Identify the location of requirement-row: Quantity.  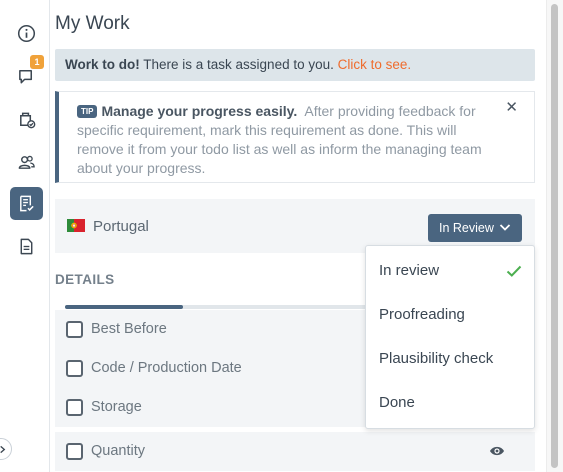
(295, 451).